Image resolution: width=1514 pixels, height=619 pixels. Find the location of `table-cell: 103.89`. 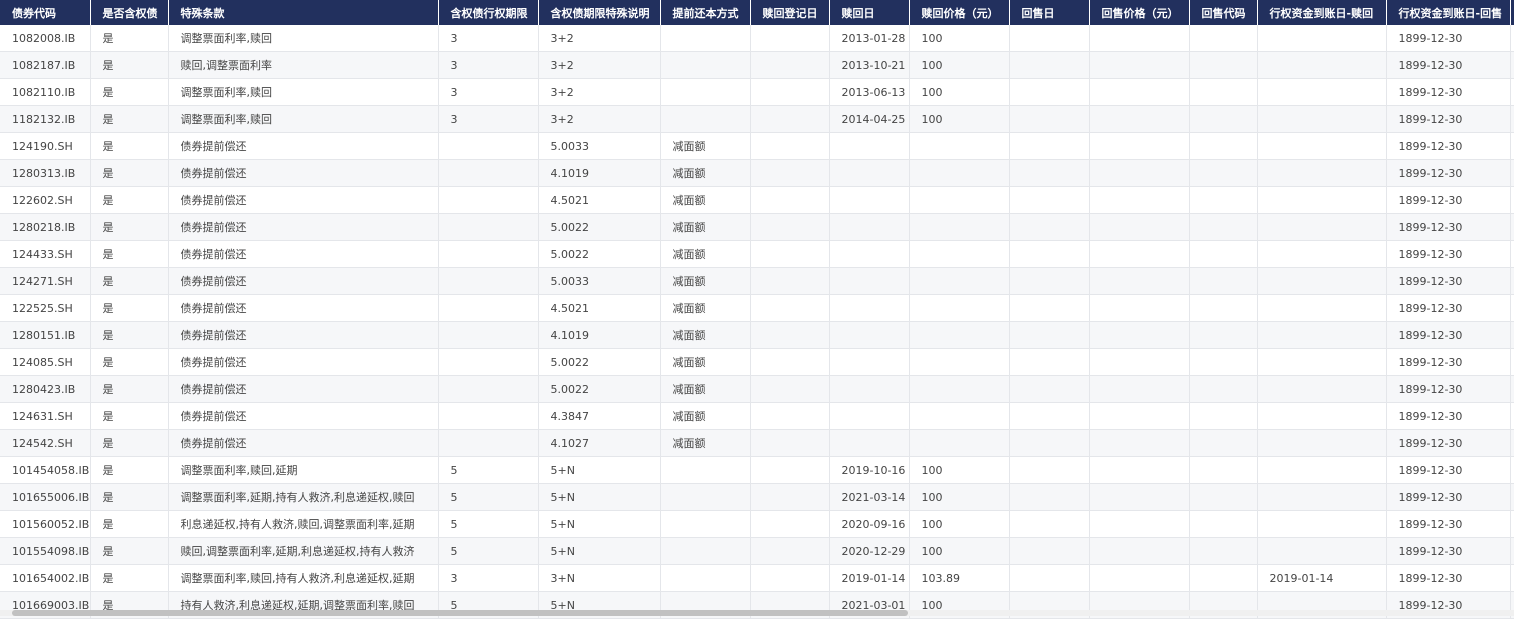

table-cell: 103.89 is located at coordinates (959, 578).